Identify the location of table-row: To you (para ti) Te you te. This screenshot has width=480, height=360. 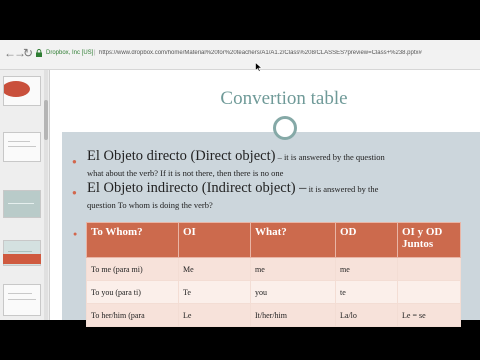
(273, 292).